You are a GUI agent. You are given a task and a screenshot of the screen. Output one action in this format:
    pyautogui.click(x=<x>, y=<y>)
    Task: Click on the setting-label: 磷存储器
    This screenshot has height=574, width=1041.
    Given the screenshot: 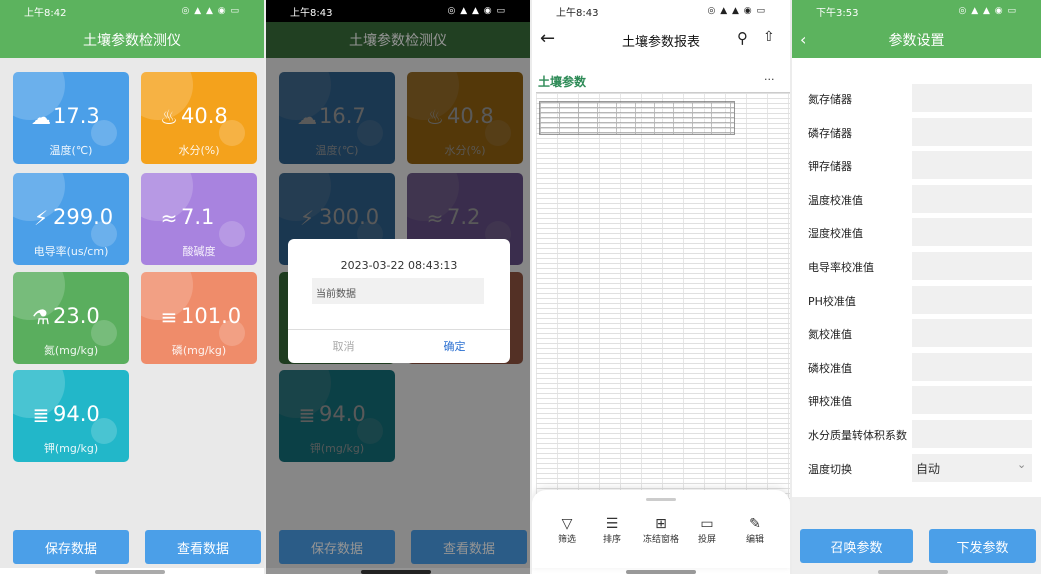 What is the action you would take?
    pyautogui.click(x=830, y=133)
    